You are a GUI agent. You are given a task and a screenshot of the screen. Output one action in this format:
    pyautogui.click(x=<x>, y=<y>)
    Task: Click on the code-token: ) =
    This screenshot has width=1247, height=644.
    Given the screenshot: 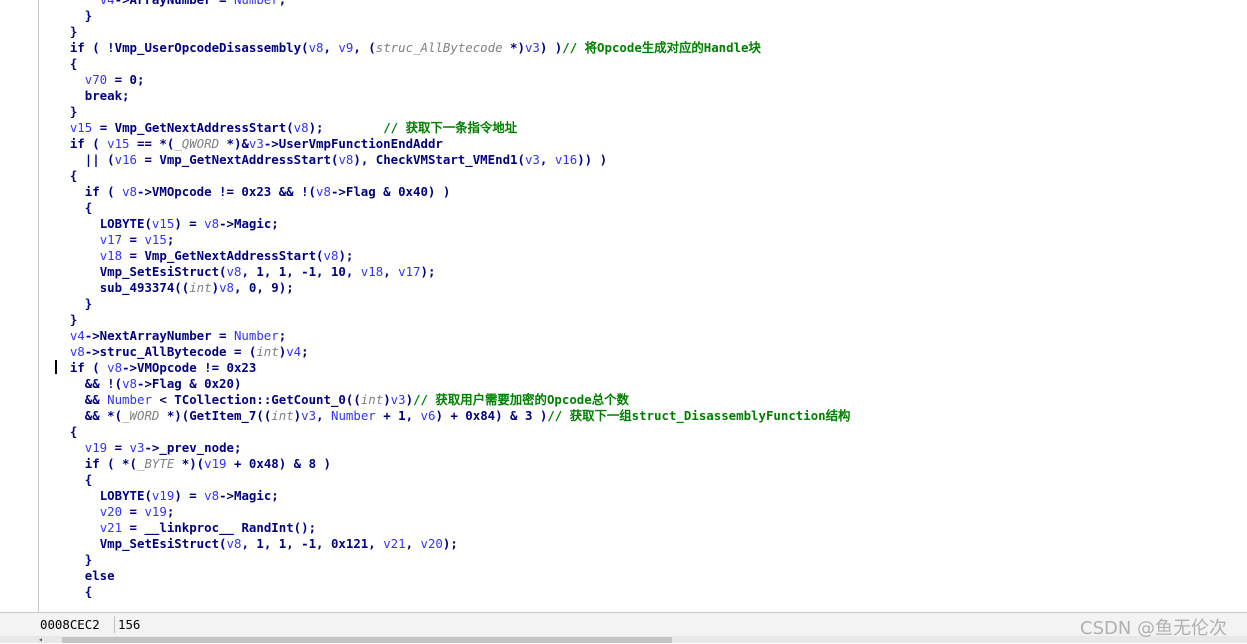 What is the action you would take?
    pyautogui.click(x=189, y=495)
    